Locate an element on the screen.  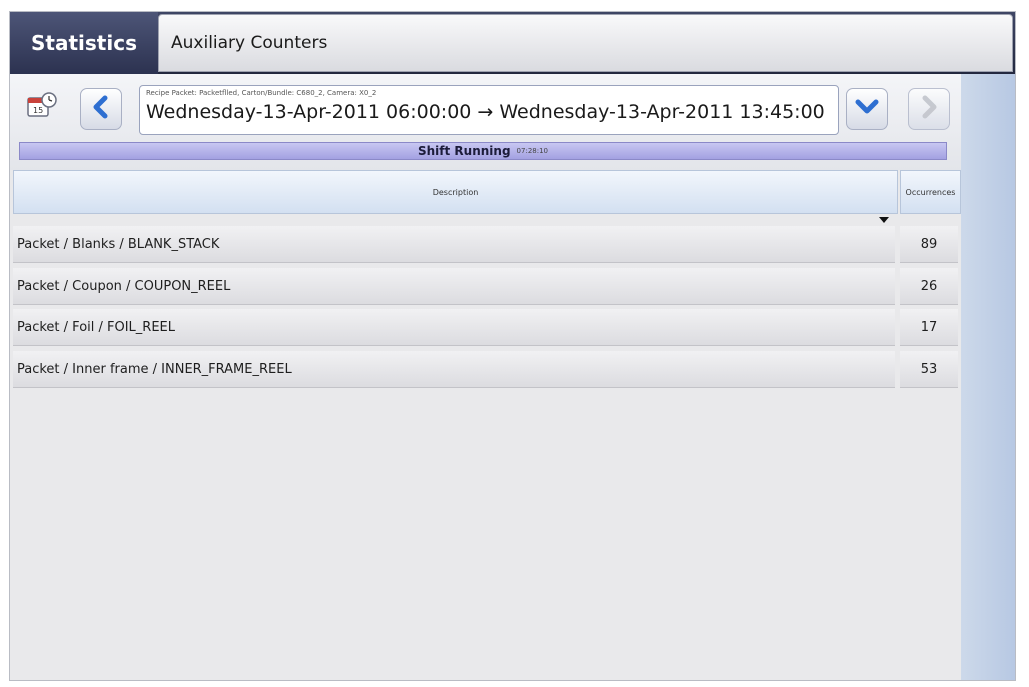
svg-text: 15 is located at coordinates (38, 110).